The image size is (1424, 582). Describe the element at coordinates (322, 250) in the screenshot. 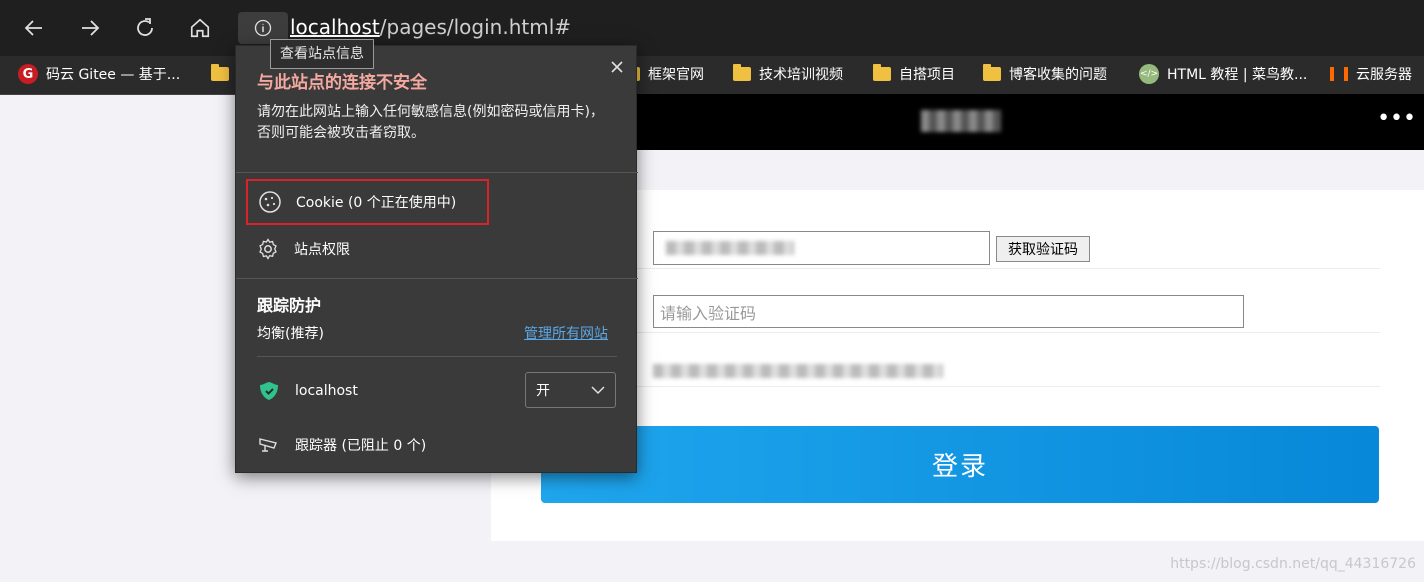

I see `permissions-label: 站点权限` at that location.